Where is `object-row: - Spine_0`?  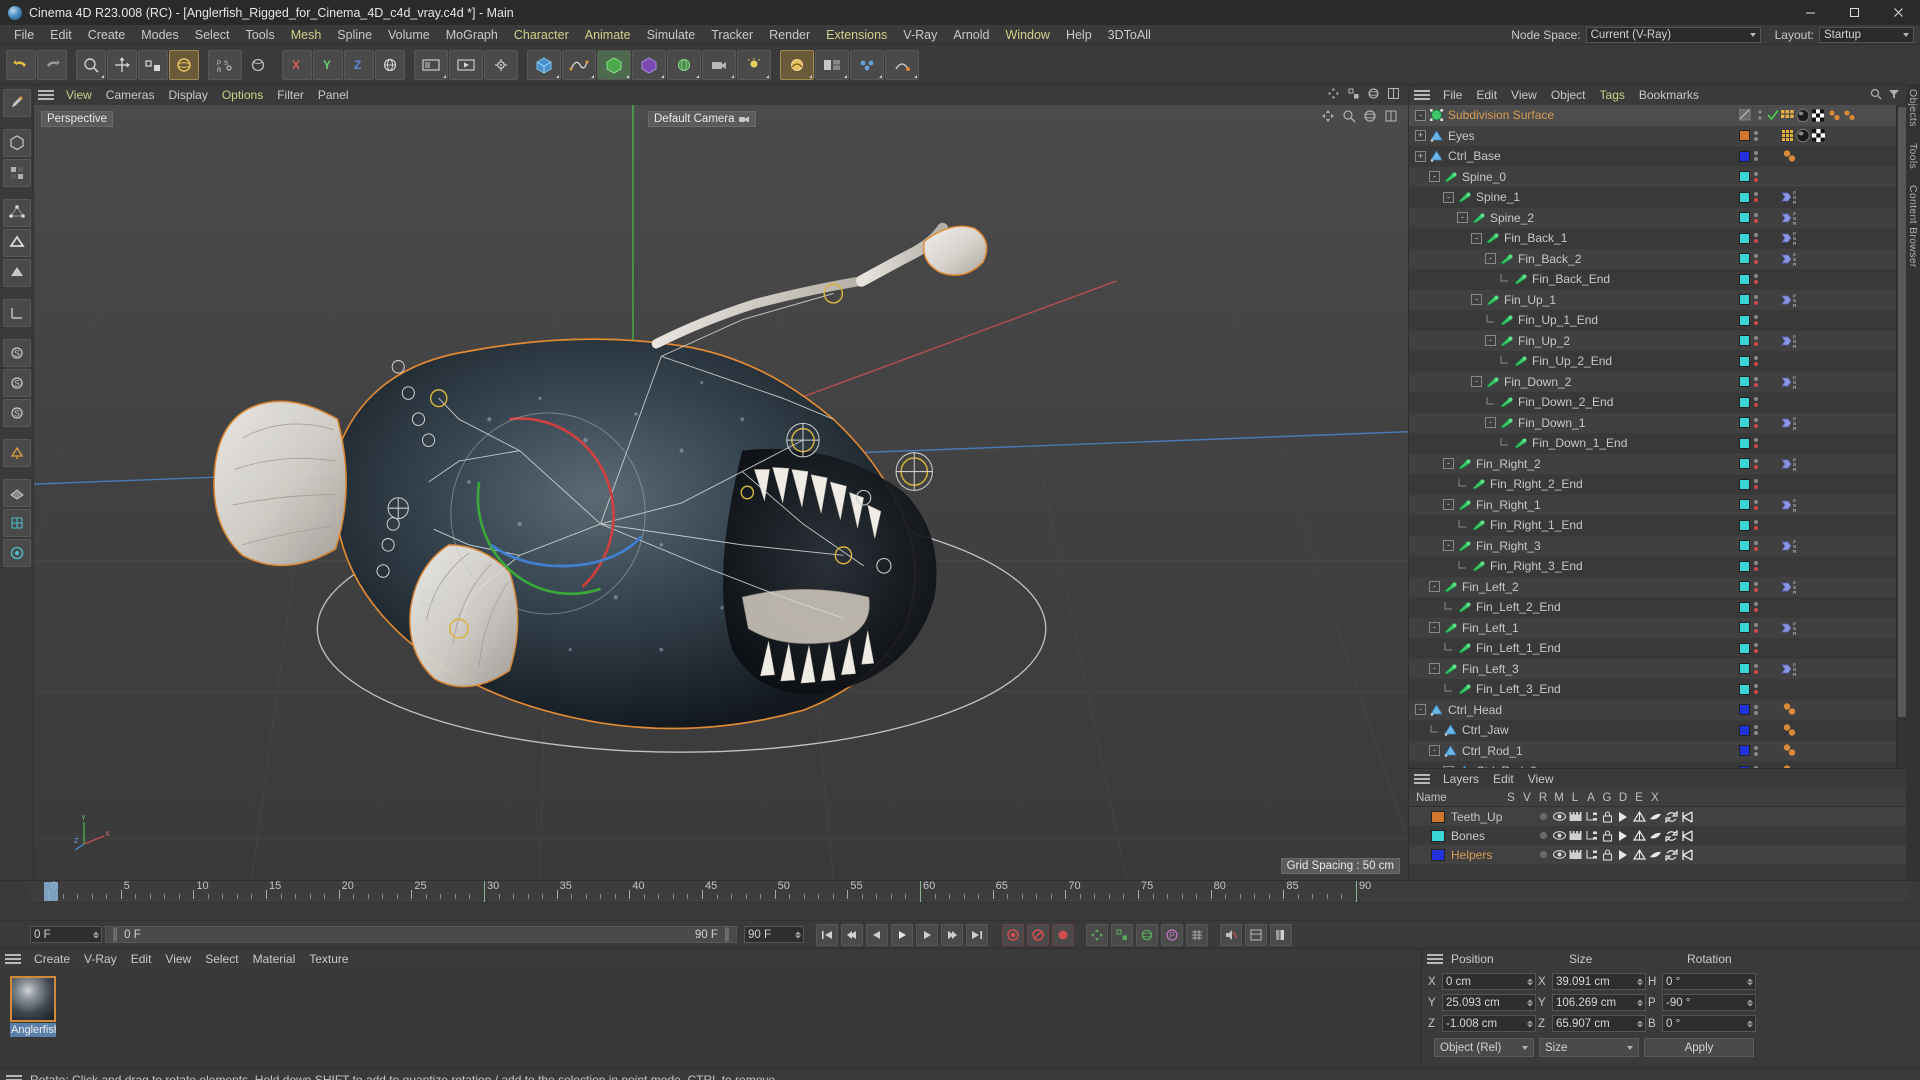
object-row: - Spine_0 is located at coordinates (1652, 176).